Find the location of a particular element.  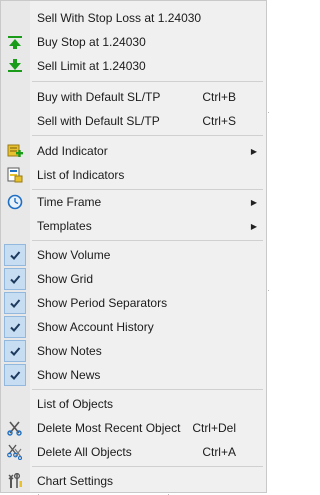

menu-item-delete-all-objects: Delete All Objects Ctrl+A is located at coordinates (133, 452).